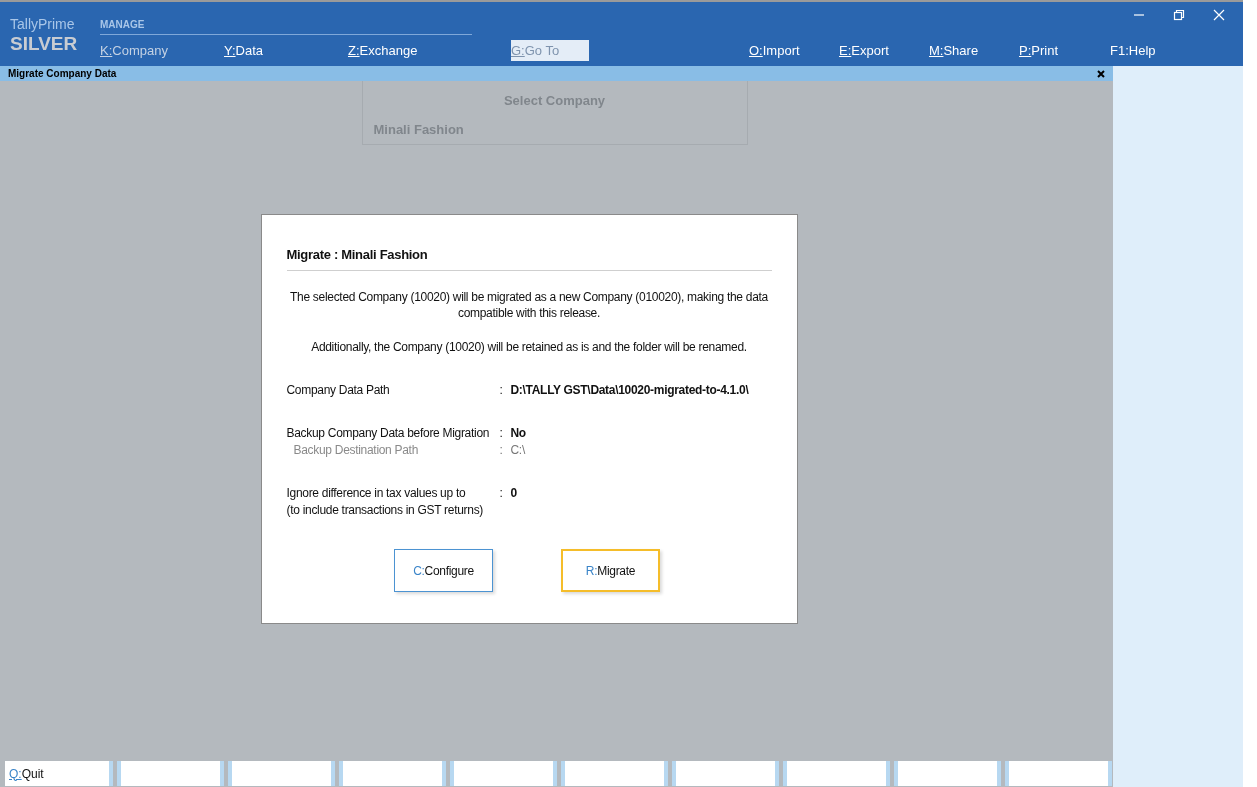 This screenshot has width=1257, height=787. What do you see at coordinates (59, 773) in the screenshot?
I see `quit-button: Q:Quit` at bounding box center [59, 773].